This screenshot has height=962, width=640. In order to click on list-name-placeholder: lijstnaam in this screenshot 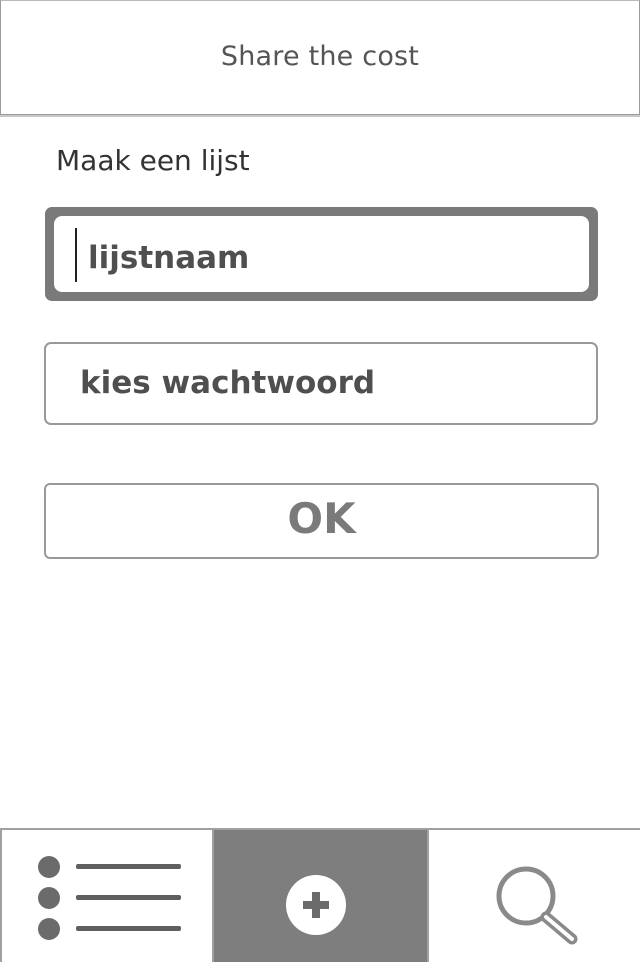, I will do `click(169, 258)`.